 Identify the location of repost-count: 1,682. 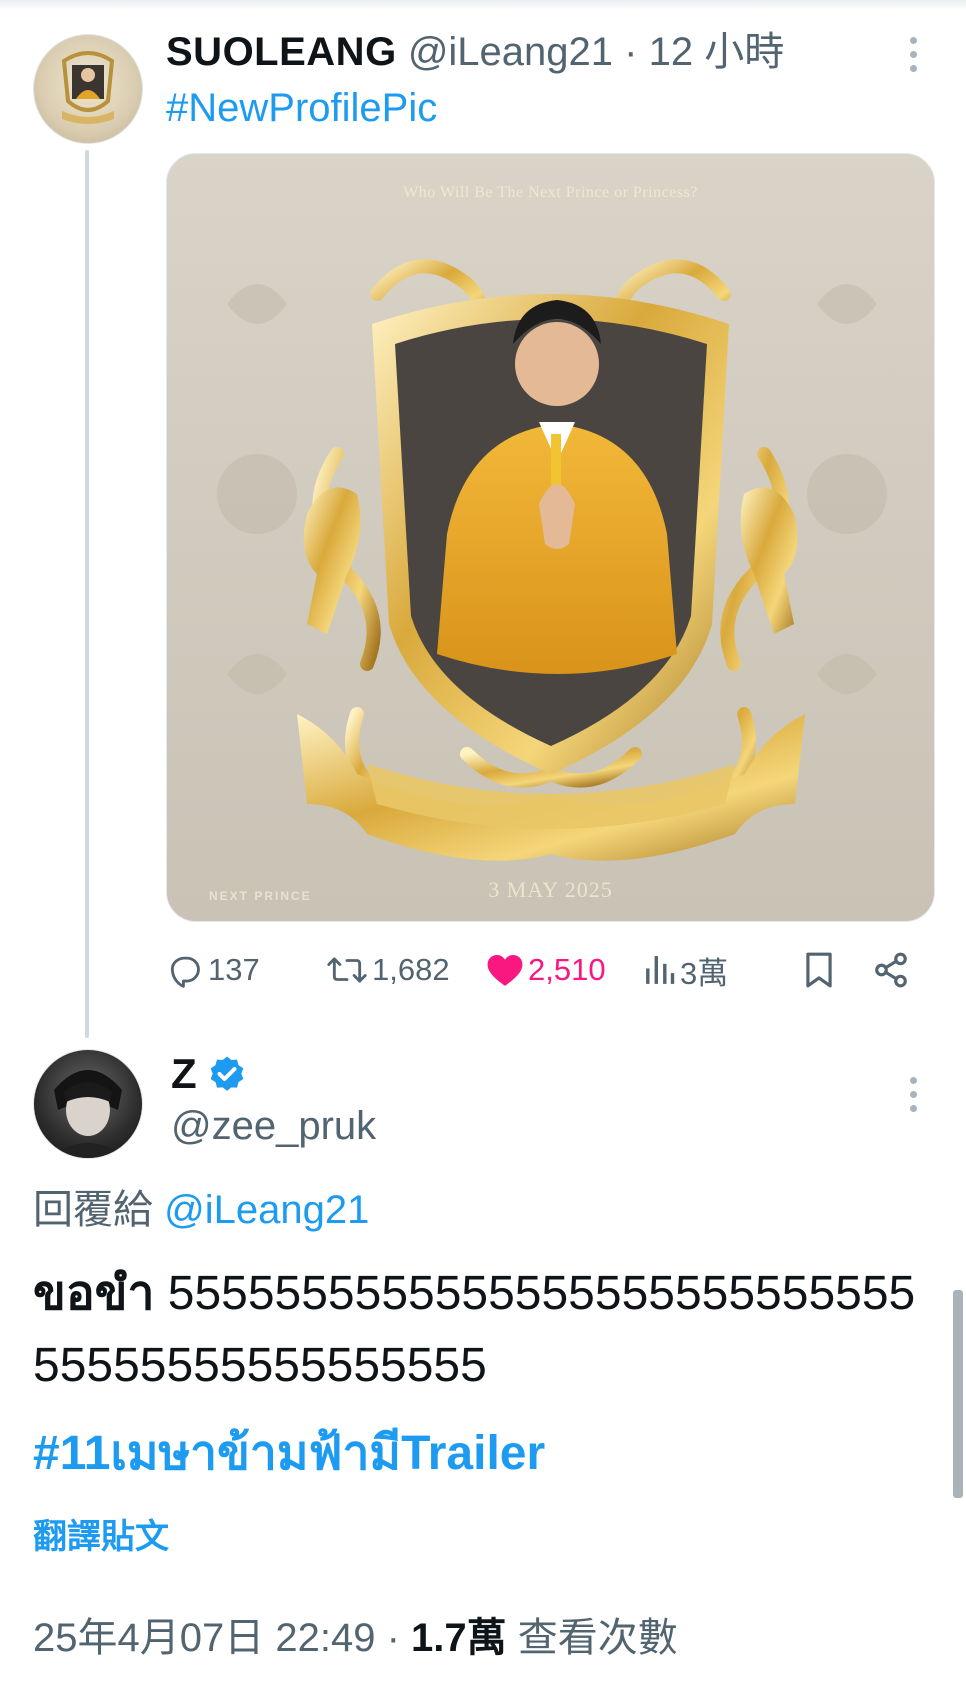
(411, 969).